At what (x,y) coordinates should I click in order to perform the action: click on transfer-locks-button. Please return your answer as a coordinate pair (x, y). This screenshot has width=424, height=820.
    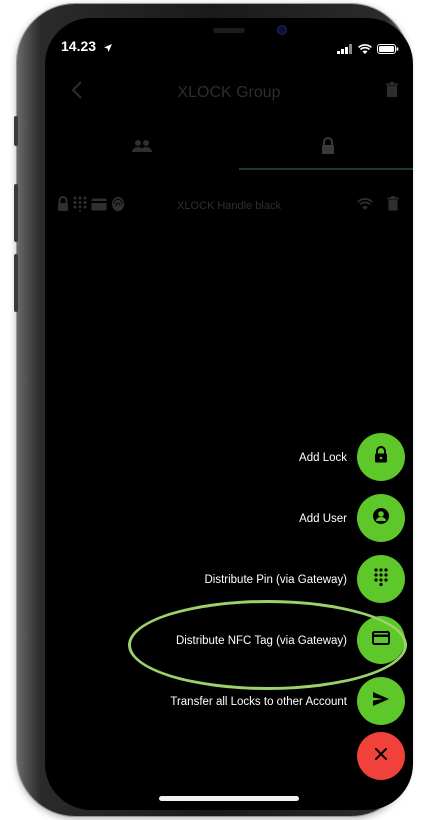
    Looking at the image, I should click on (381, 701).